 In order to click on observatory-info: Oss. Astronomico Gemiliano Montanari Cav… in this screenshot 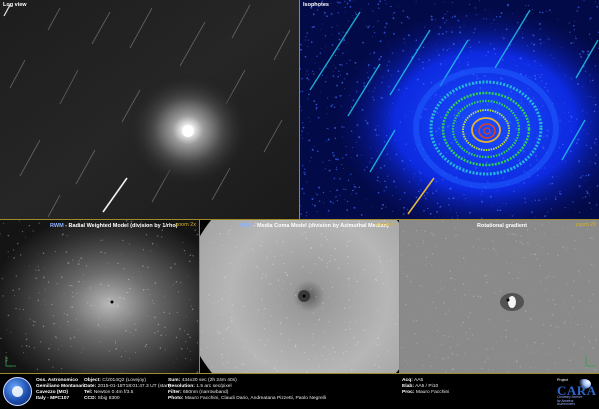, I will do `click(60, 390)`.